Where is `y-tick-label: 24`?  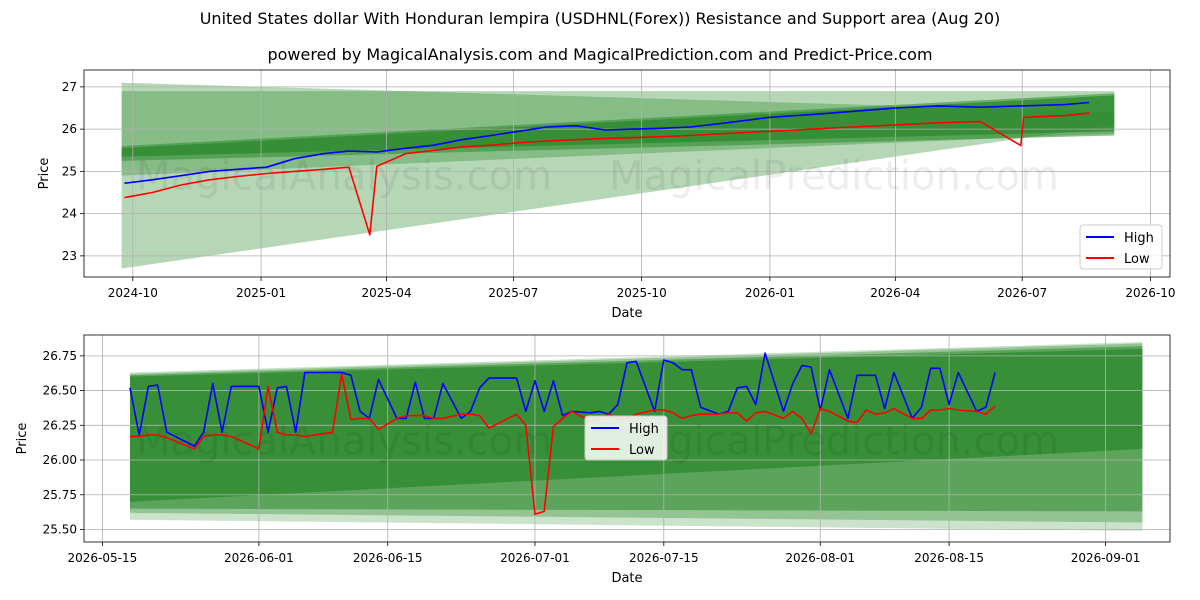 y-tick-label: 24 is located at coordinates (69, 214).